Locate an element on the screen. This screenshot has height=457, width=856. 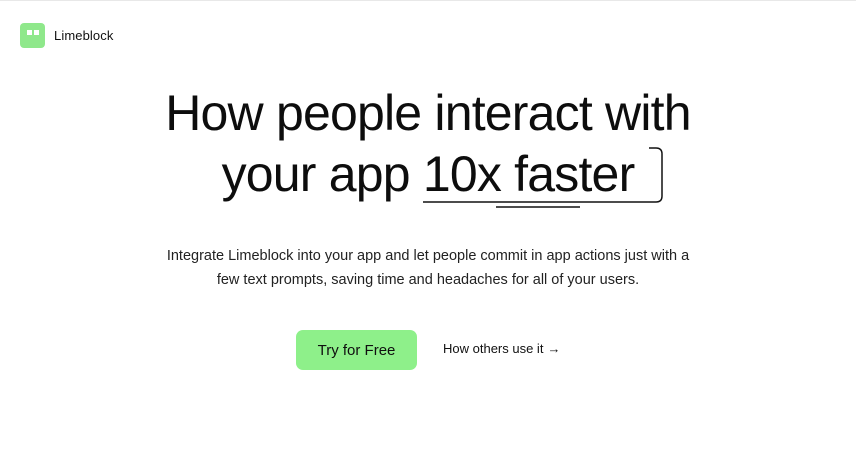
limeblock-logo-icon is located at coordinates (32, 35).